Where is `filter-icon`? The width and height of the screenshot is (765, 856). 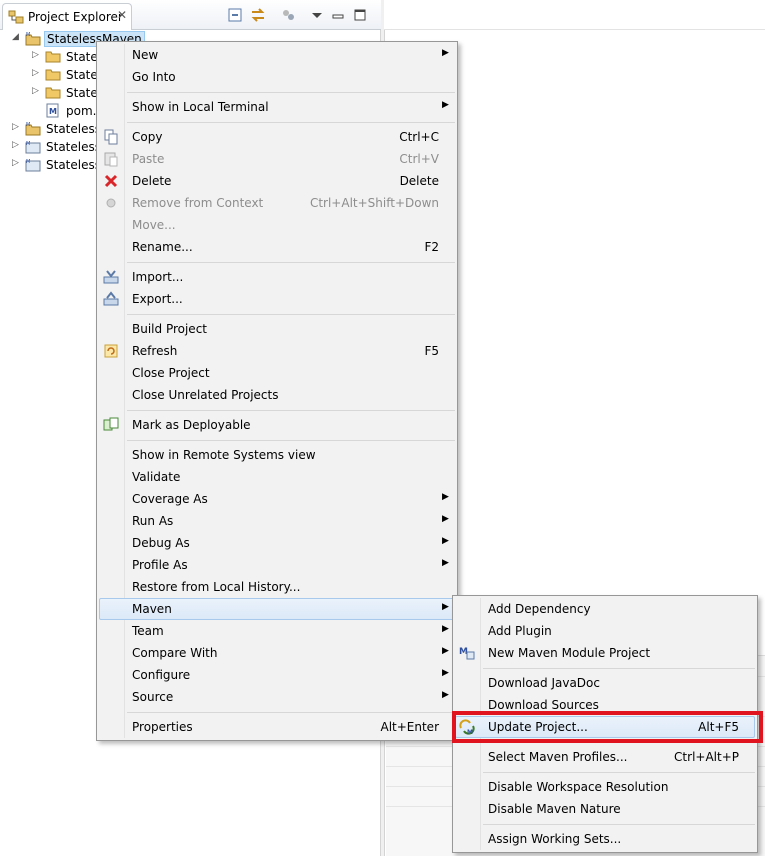 filter-icon is located at coordinates (289, 15).